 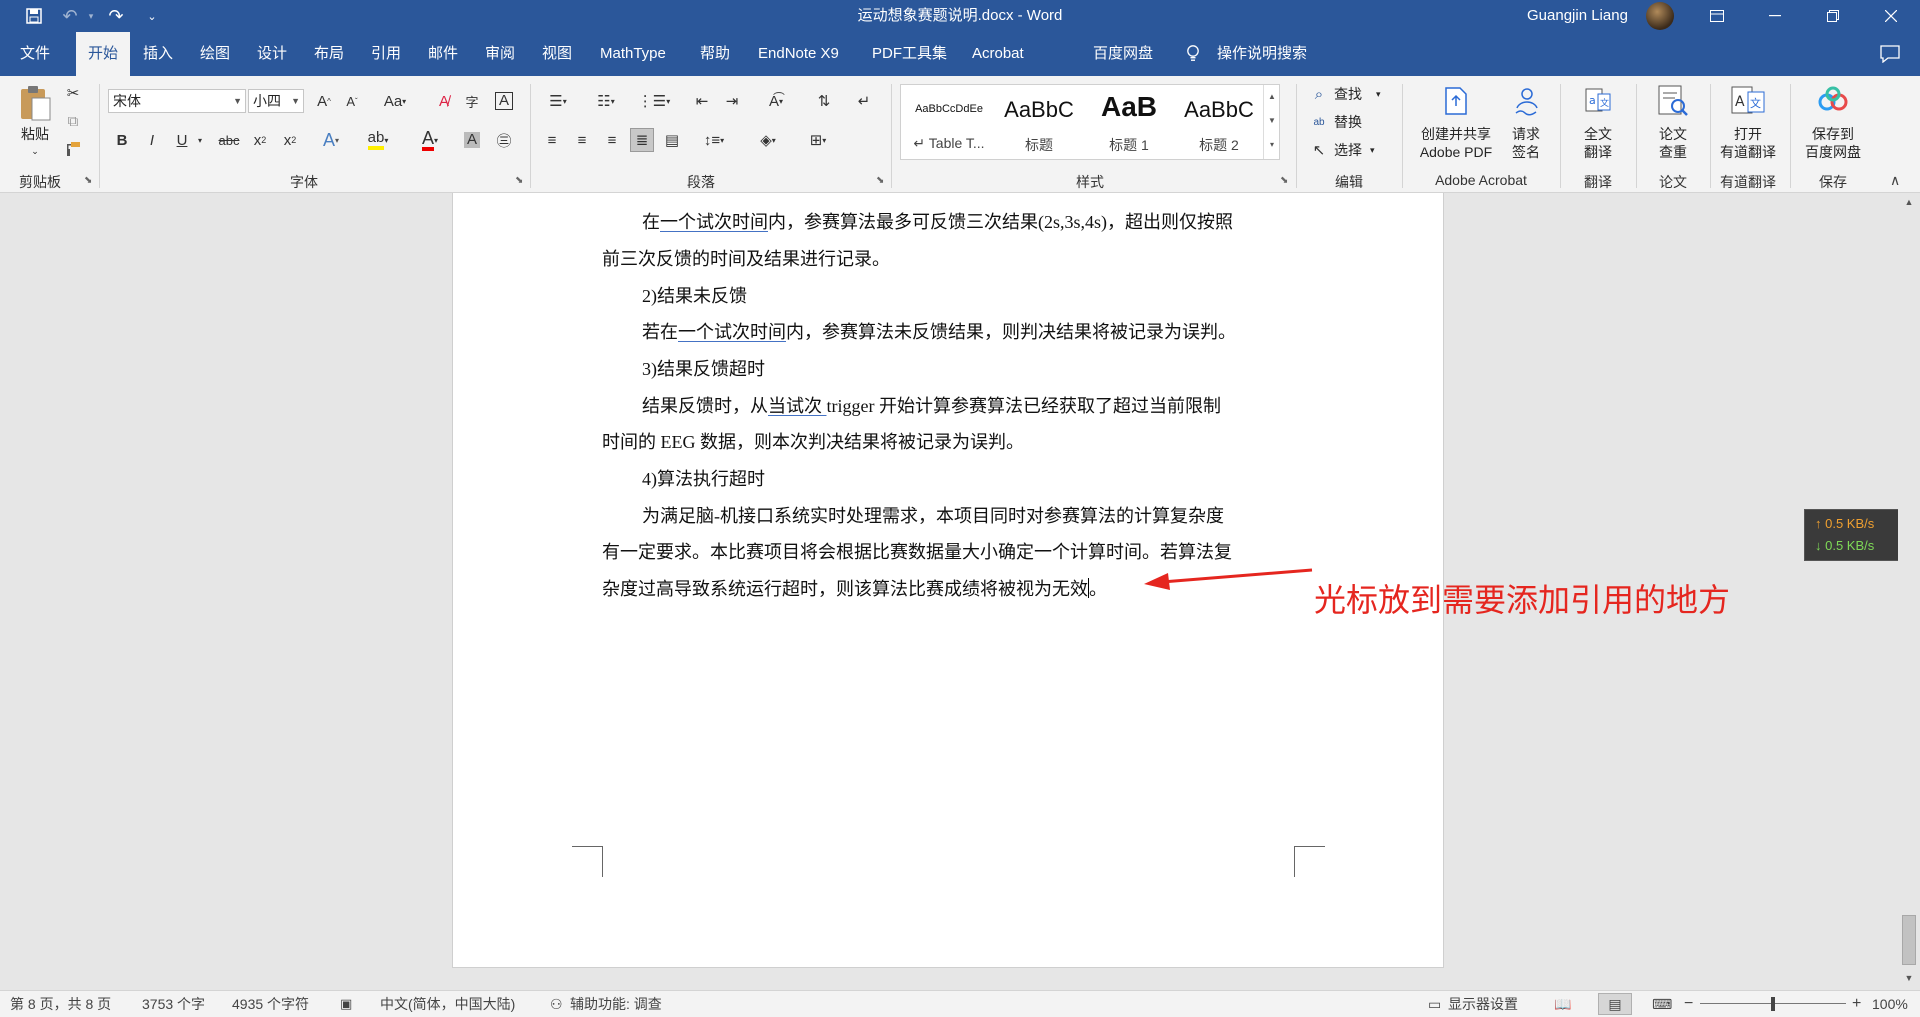 I want to click on redo-icon: ↷, so click(x=116, y=16).